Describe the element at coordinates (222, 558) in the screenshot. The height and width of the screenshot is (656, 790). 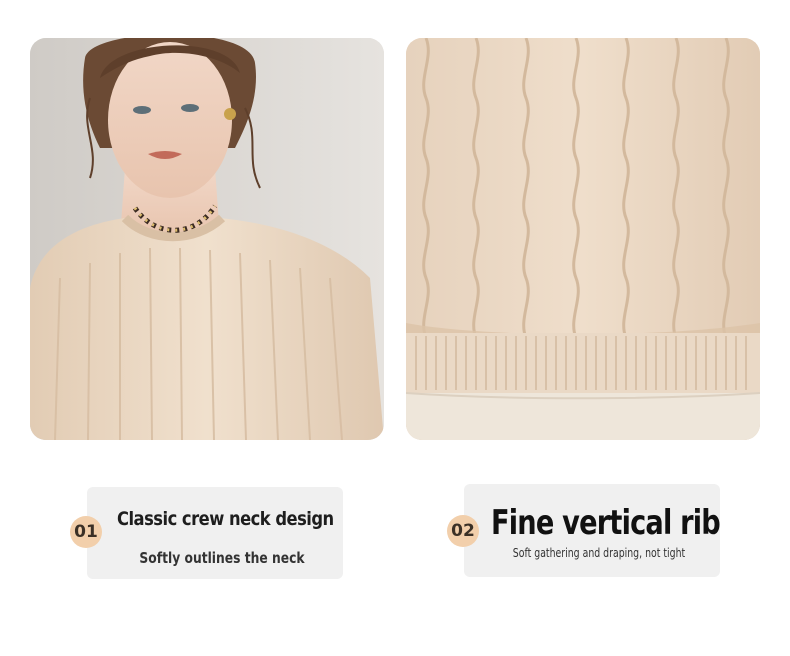
I see `feature-subtitle-1: Softly outlines the neck` at that location.